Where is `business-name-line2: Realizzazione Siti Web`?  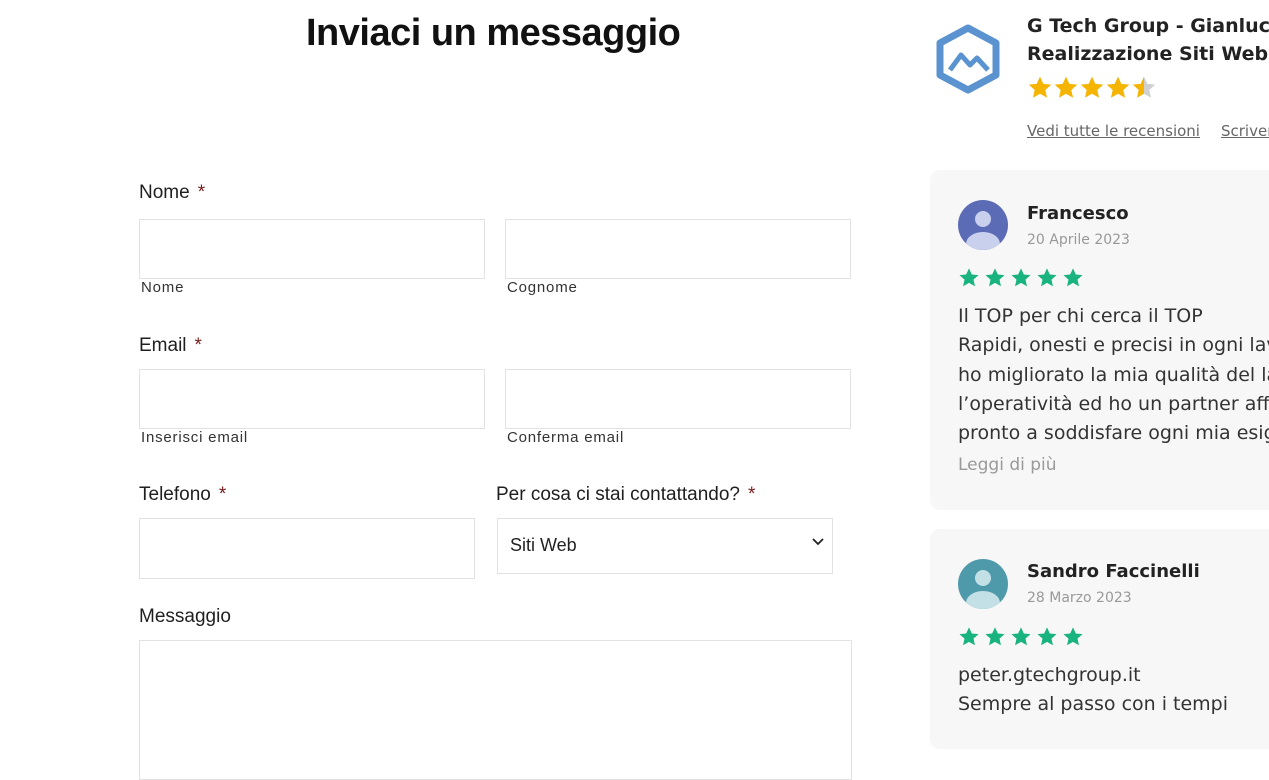
business-name-line2: Realizzazione Siti Web is located at coordinates (1148, 54).